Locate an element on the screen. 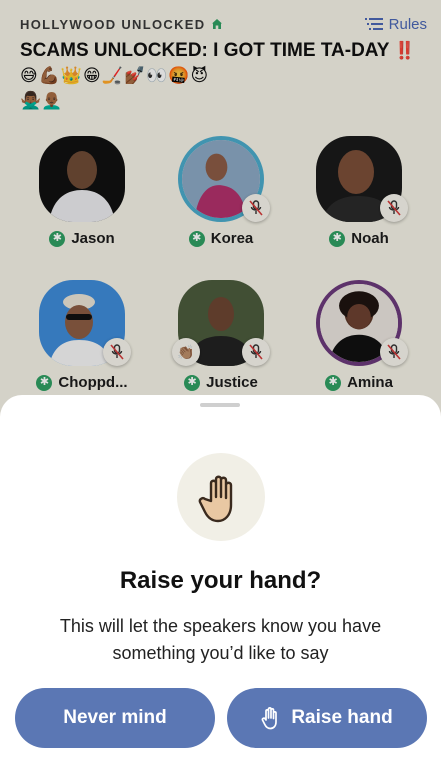  speaker-tile: ✱ Jason is located at coordinates (82, 191).